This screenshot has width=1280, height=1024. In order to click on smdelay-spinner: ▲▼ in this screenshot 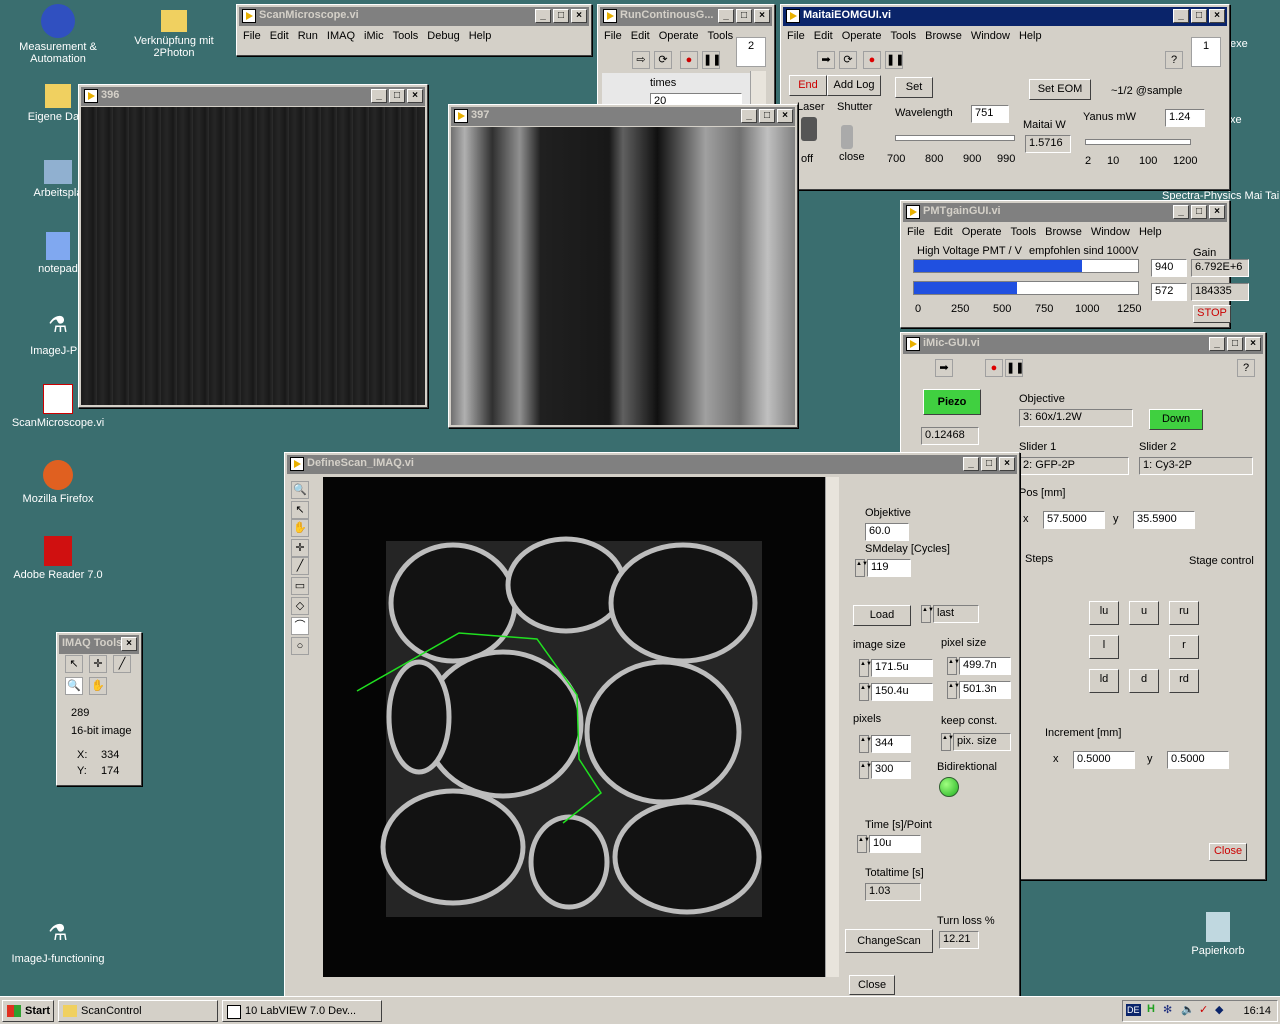, I will do `click(861, 568)`.